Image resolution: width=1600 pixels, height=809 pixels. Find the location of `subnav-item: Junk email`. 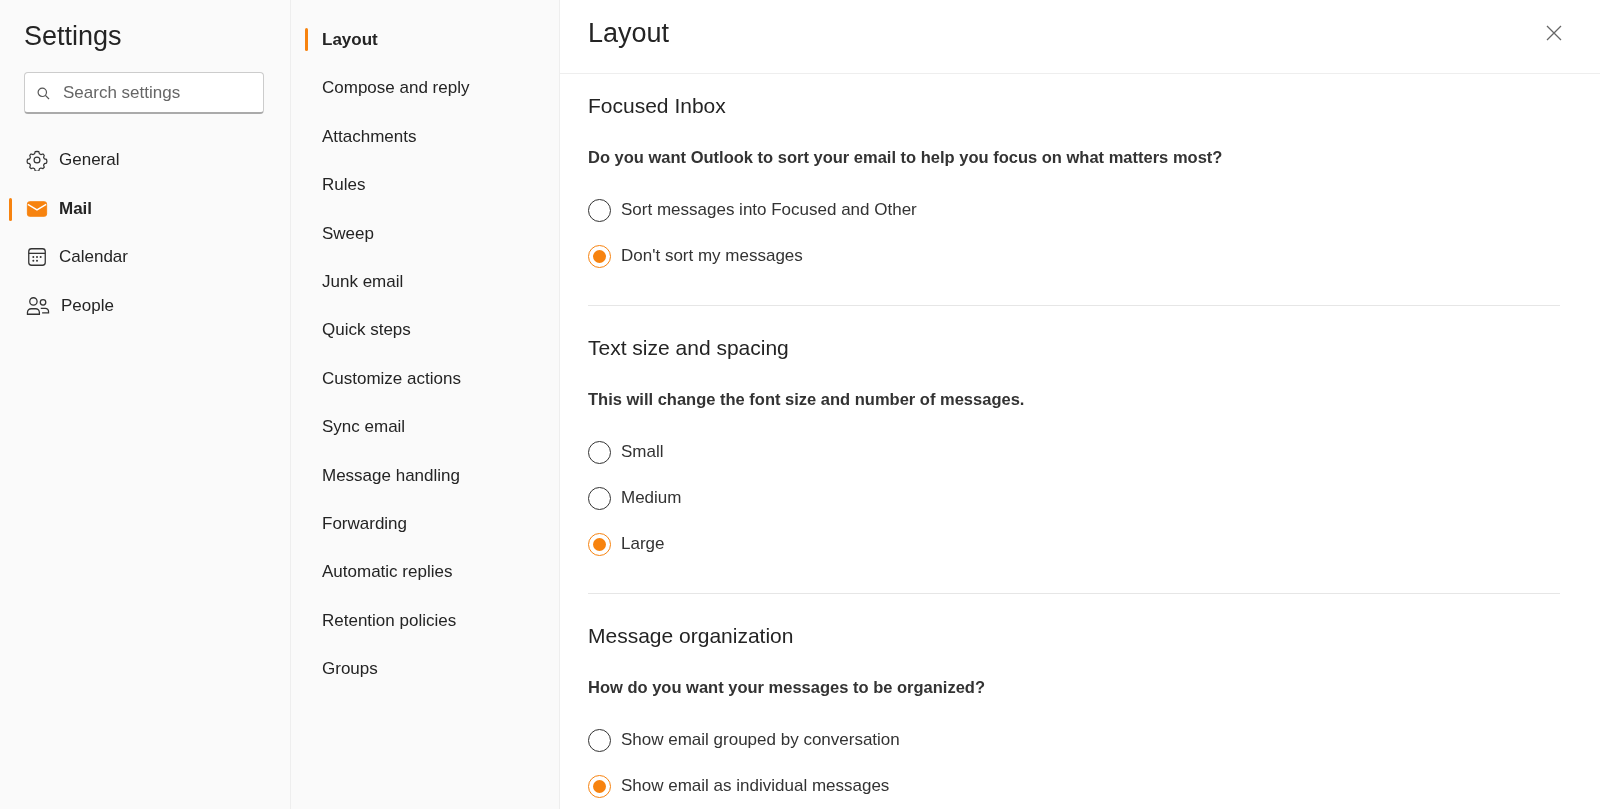

subnav-item: Junk email is located at coordinates (425, 290).